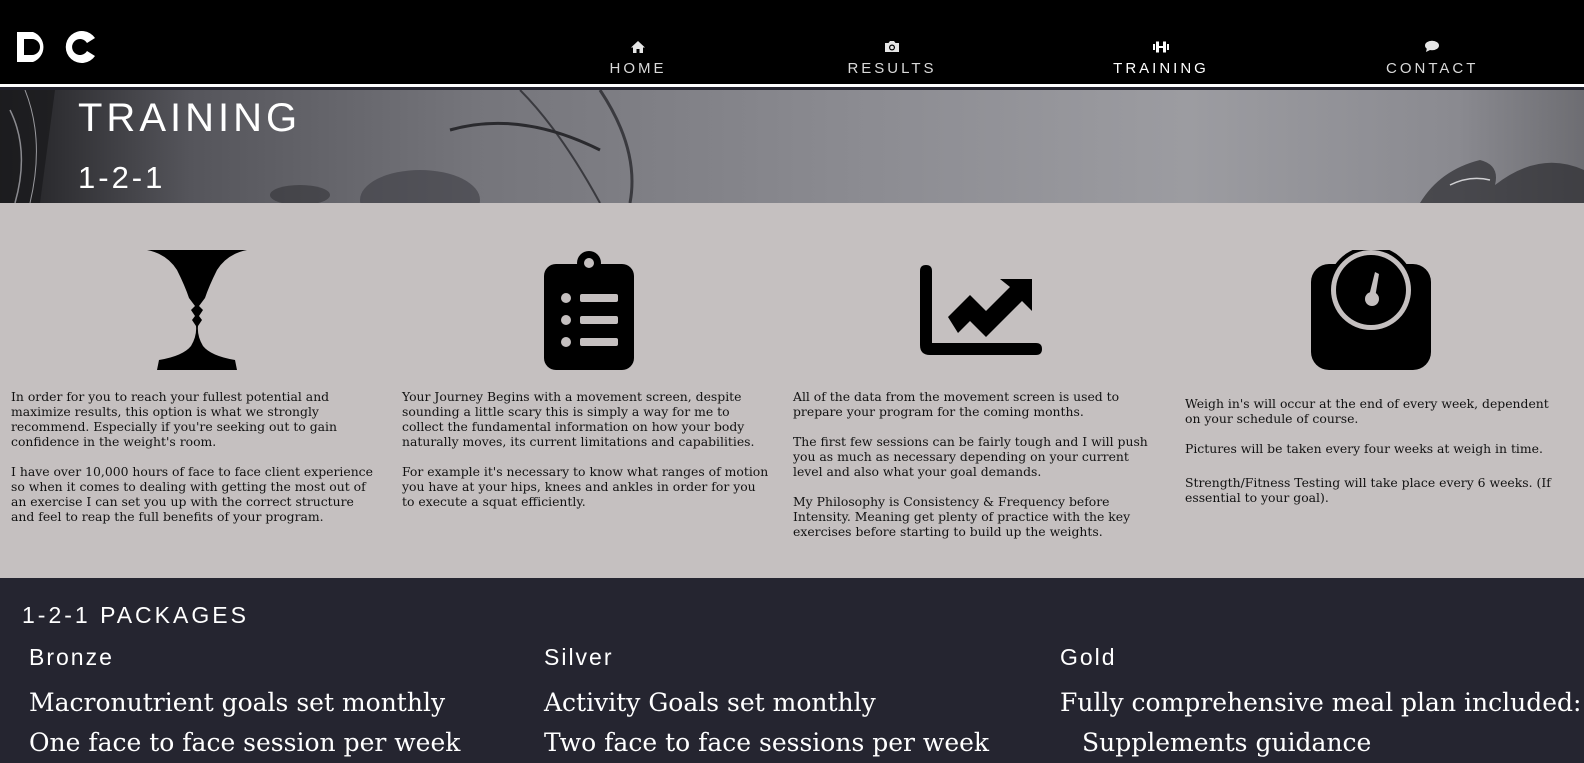 Image resolution: width=1584 pixels, height=763 pixels. Describe the element at coordinates (1432, 58) in the screenshot. I see `nav-item-contact: CONTACT` at that location.